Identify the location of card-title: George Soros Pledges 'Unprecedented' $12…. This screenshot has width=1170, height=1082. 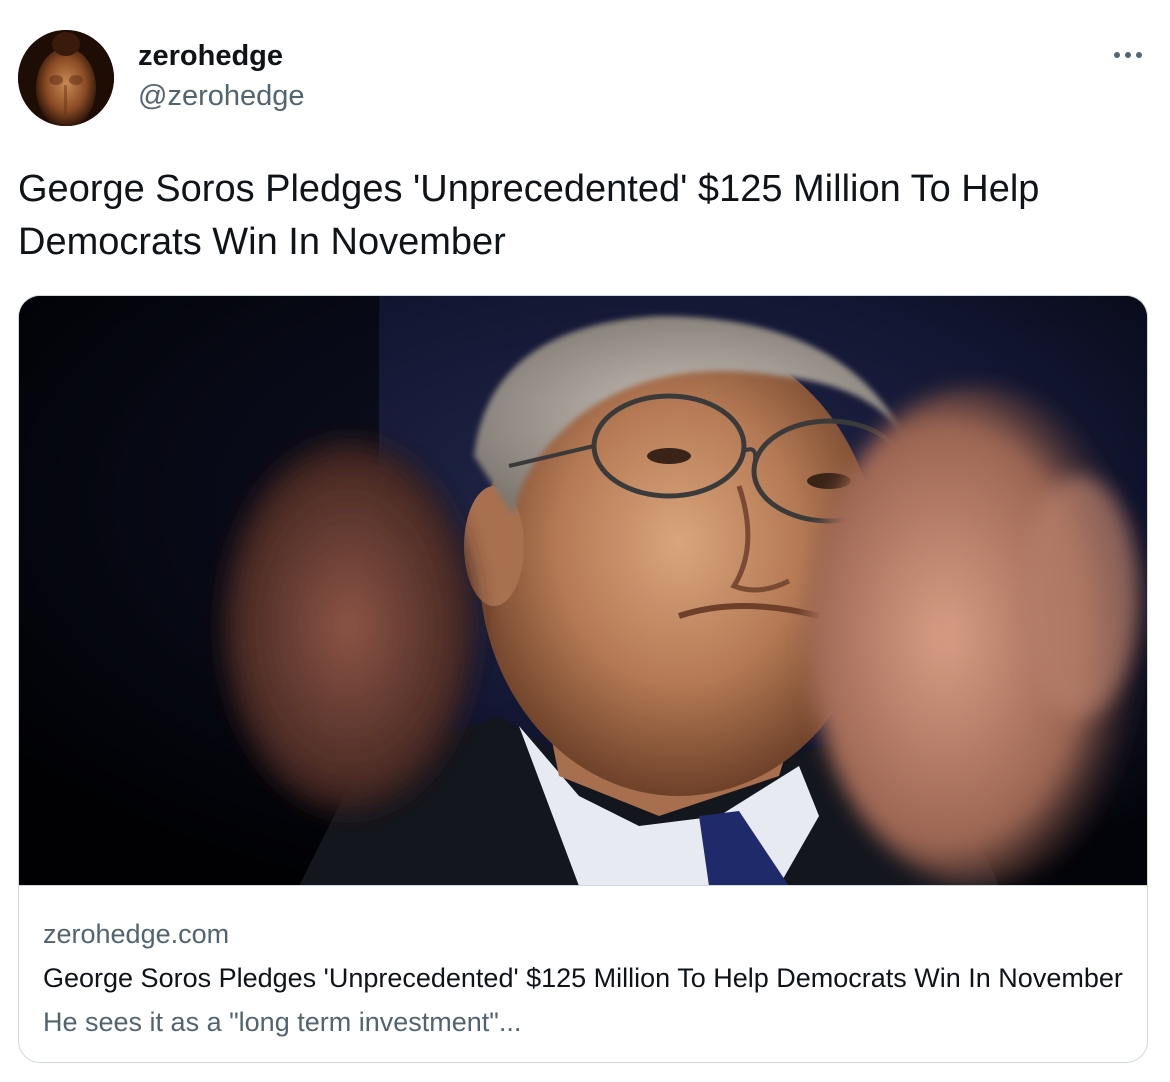
(583, 978).